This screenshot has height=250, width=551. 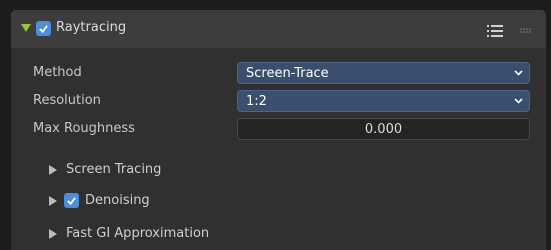 What do you see at coordinates (526, 31) in the screenshot?
I see `drag-grip-icon` at bounding box center [526, 31].